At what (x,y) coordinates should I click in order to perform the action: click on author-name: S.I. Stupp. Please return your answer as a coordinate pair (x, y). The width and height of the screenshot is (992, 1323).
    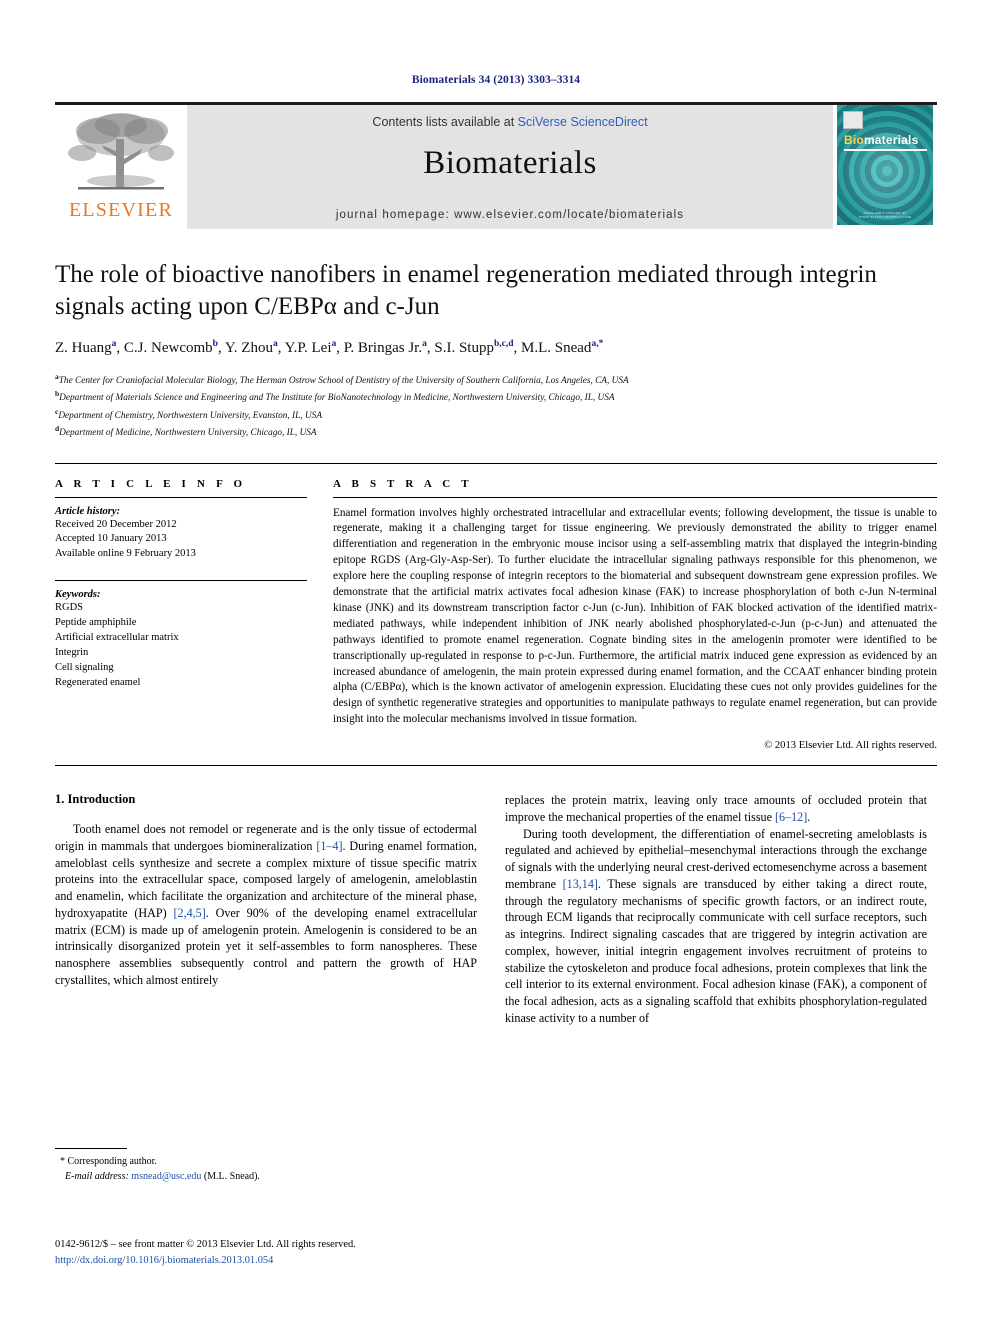
    Looking at the image, I should click on (464, 348).